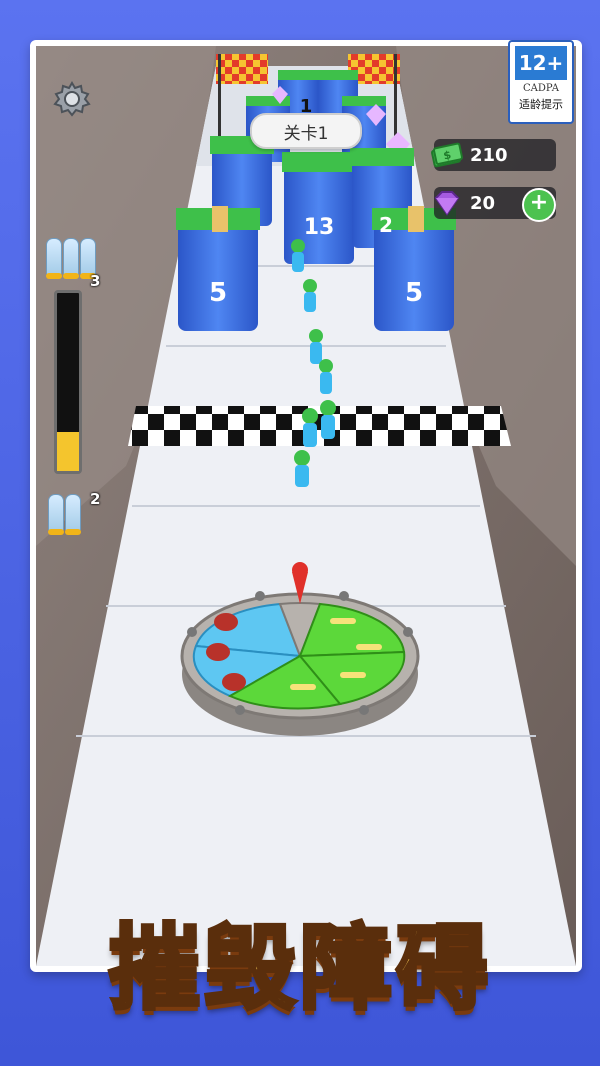 Image resolution: width=600 pixels, height=1066 pixels. Describe the element at coordinates (447, 203) in the screenshot. I see `gem-icon` at that location.